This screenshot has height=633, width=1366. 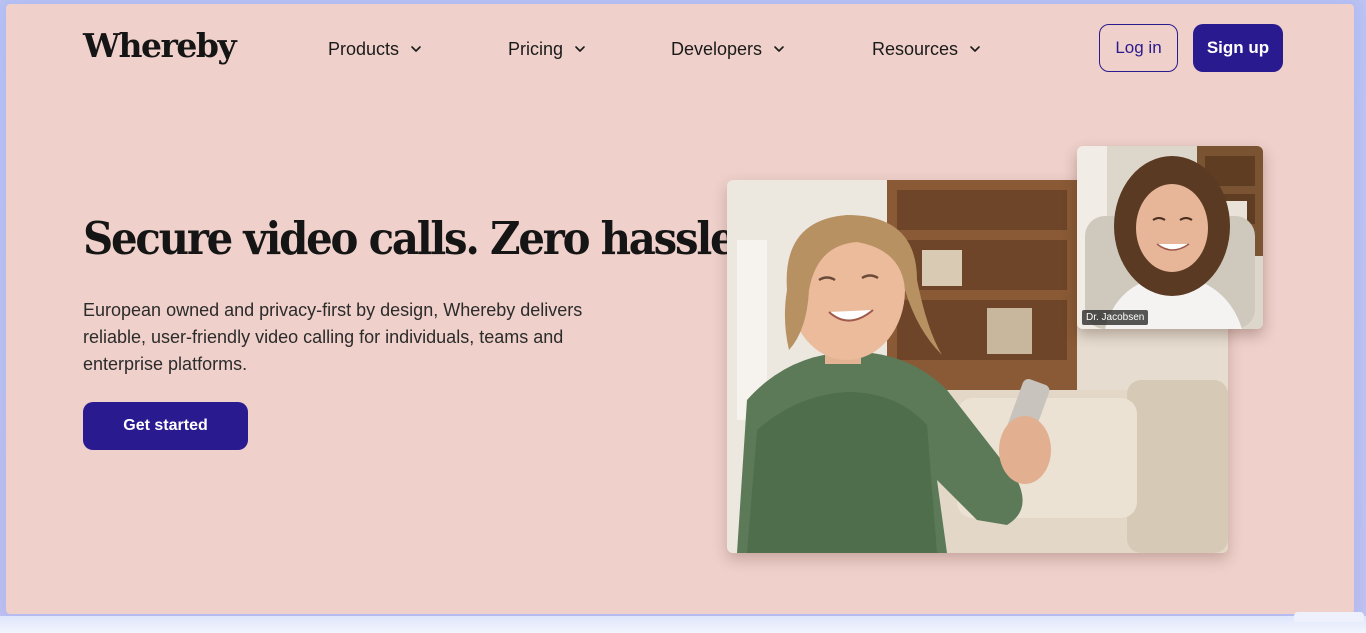 What do you see at coordinates (1329, 617) in the screenshot?
I see `floating-widget-tab` at bounding box center [1329, 617].